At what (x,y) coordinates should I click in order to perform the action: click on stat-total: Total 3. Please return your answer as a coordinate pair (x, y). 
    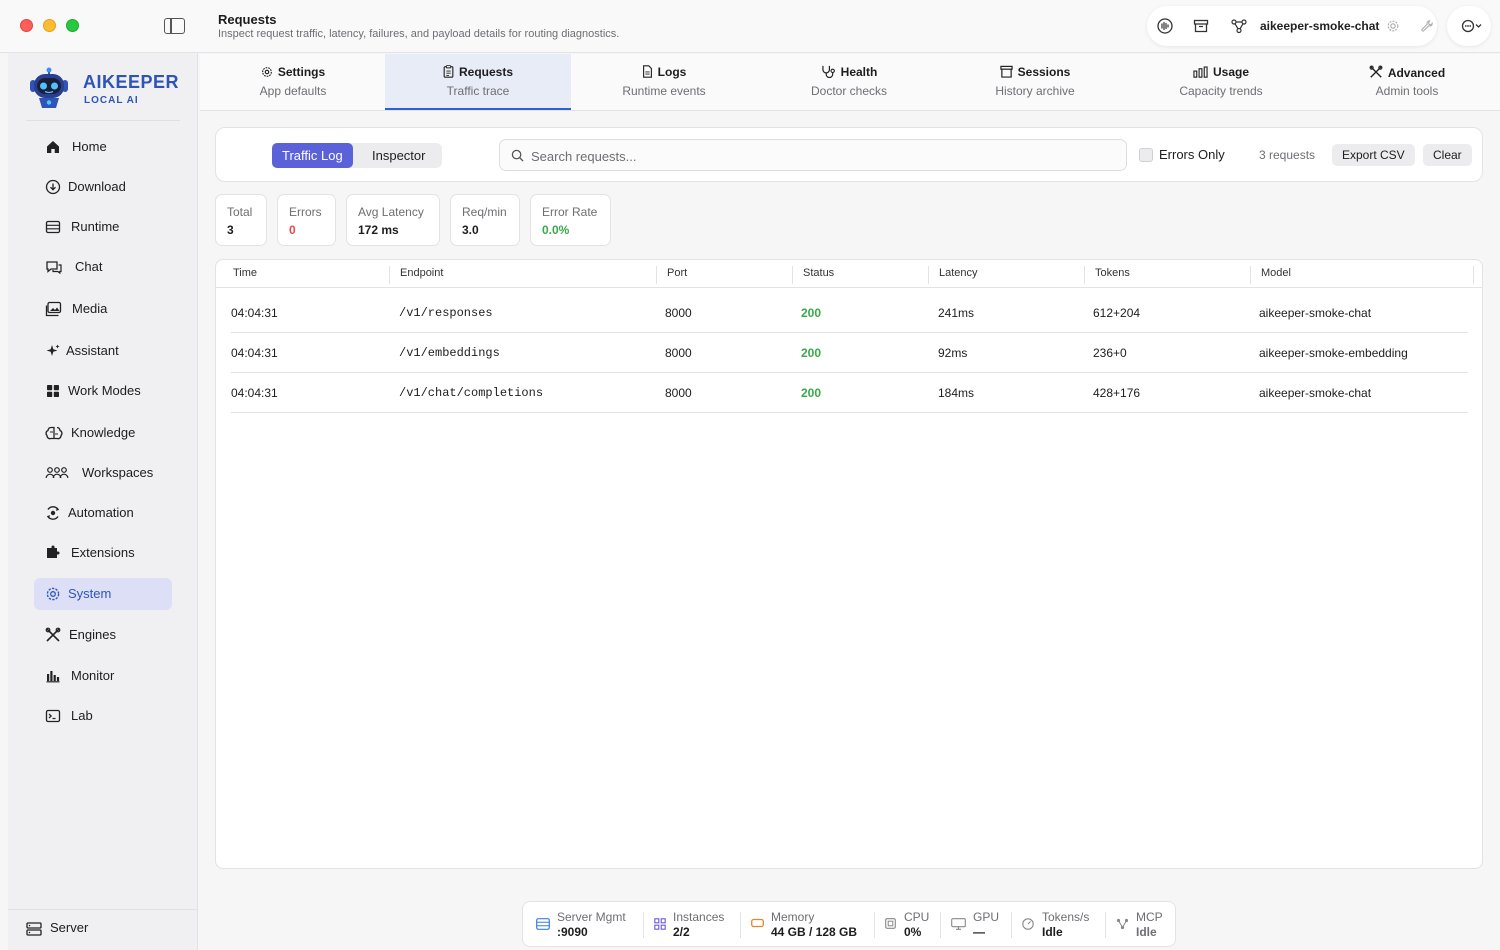
    Looking at the image, I should click on (241, 220).